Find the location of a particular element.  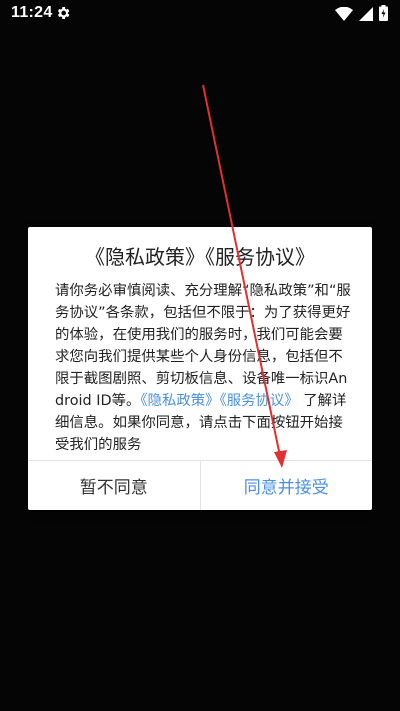

signal-icon is located at coordinates (366, 15).